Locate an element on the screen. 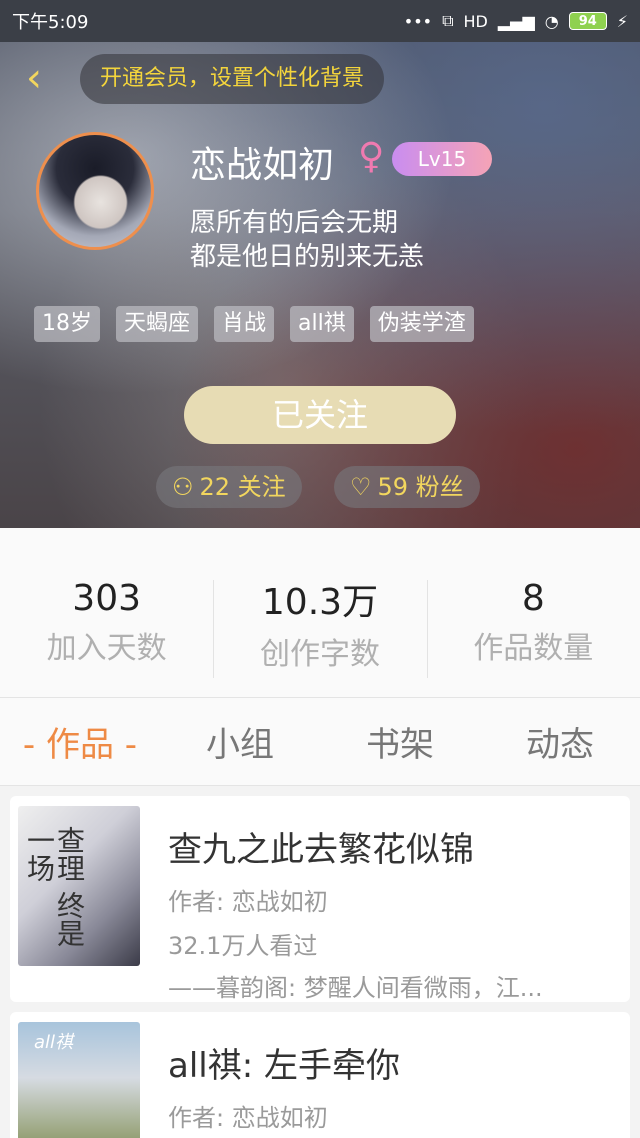 This screenshot has height=1138, width=640. fans-label: 59 粉丝 is located at coordinates (420, 487).